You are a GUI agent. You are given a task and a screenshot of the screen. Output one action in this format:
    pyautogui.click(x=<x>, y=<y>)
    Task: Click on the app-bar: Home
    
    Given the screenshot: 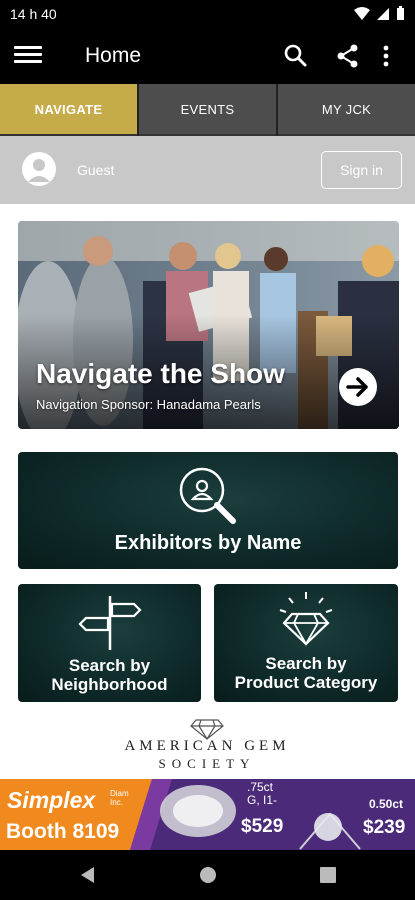 What is the action you would take?
    pyautogui.click(x=207, y=56)
    